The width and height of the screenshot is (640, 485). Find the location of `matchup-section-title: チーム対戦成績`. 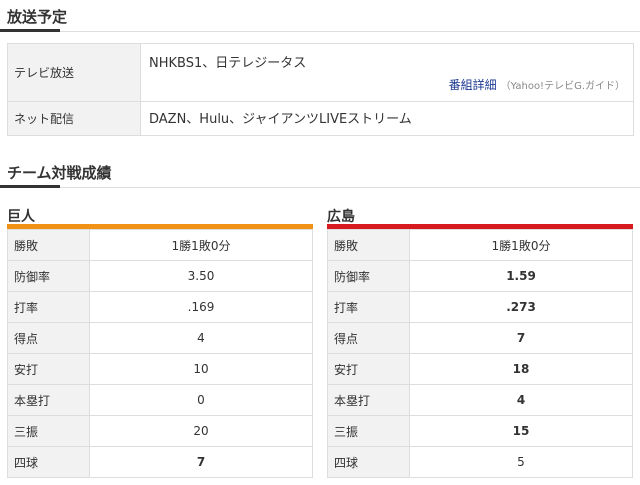

matchup-section-title: チーム対戦成績 is located at coordinates (59, 173).